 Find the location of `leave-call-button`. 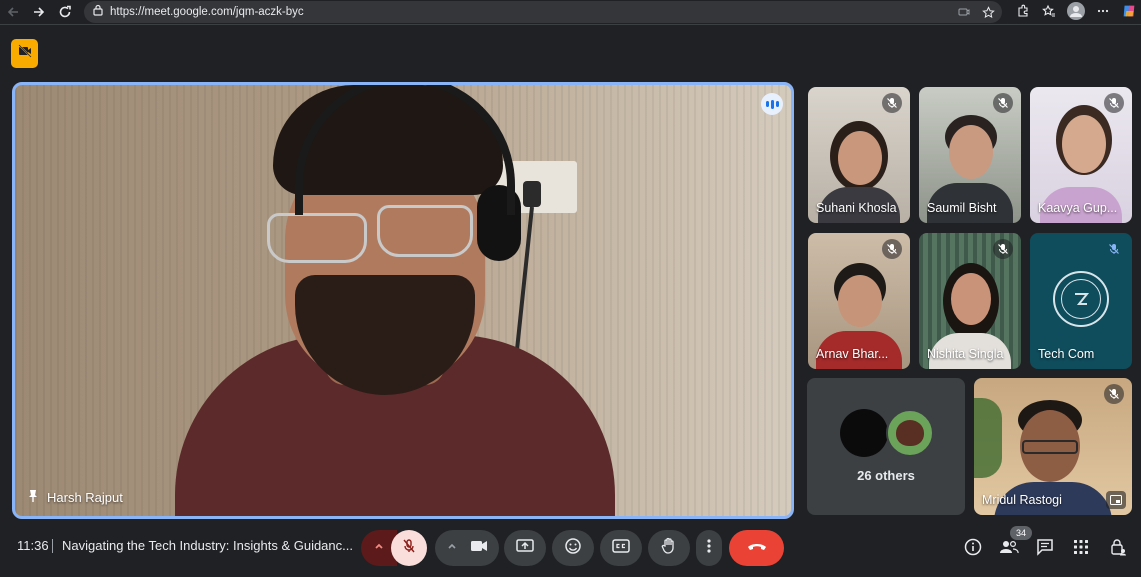

leave-call-button is located at coordinates (756, 548).